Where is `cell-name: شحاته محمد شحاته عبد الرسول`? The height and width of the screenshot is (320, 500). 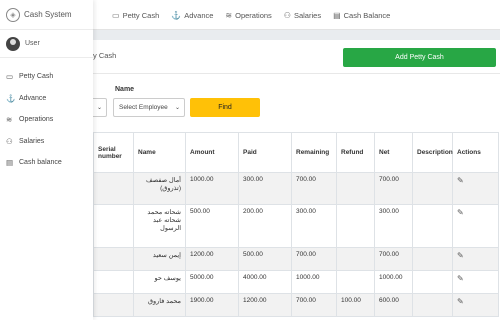
cell-name: شحاته محمد شحاته عبد الرسول is located at coordinates (159, 226).